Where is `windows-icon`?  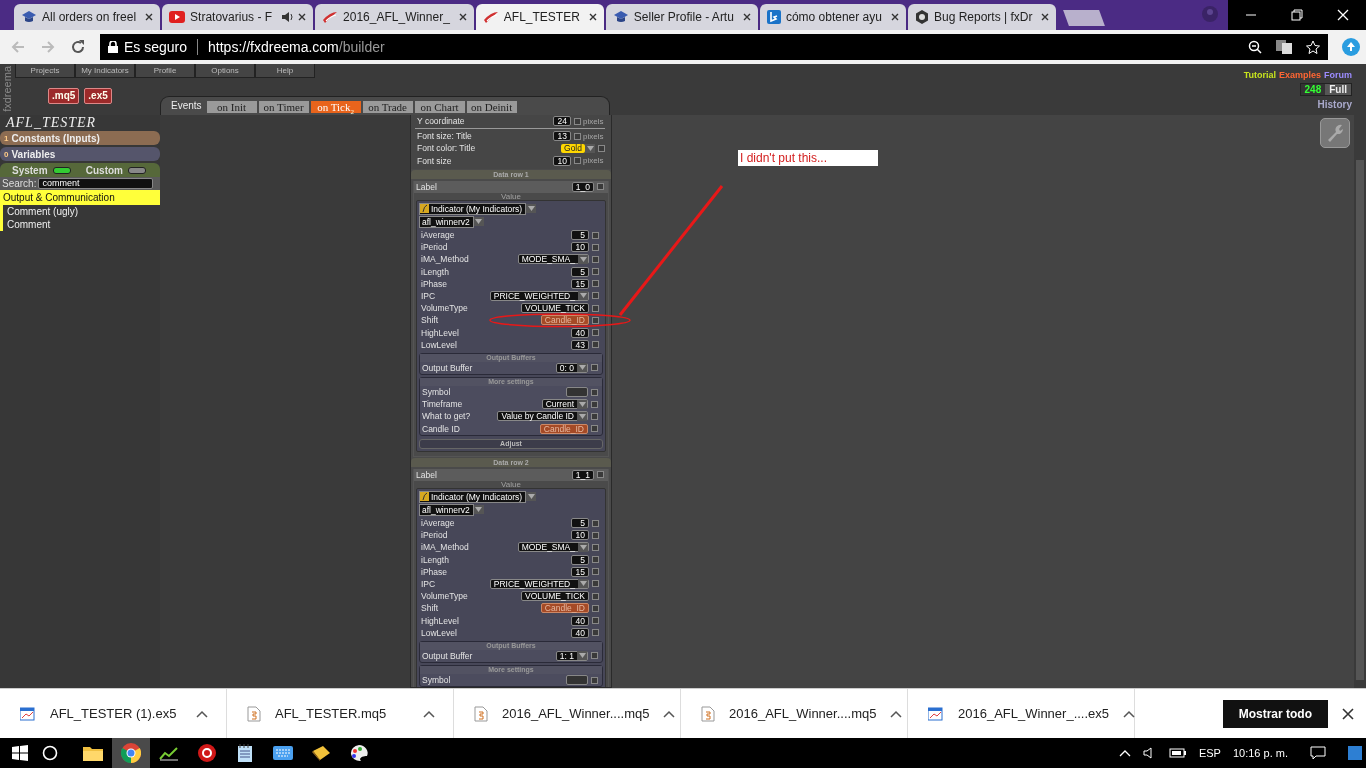
windows-icon is located at coordinates (20, 753).